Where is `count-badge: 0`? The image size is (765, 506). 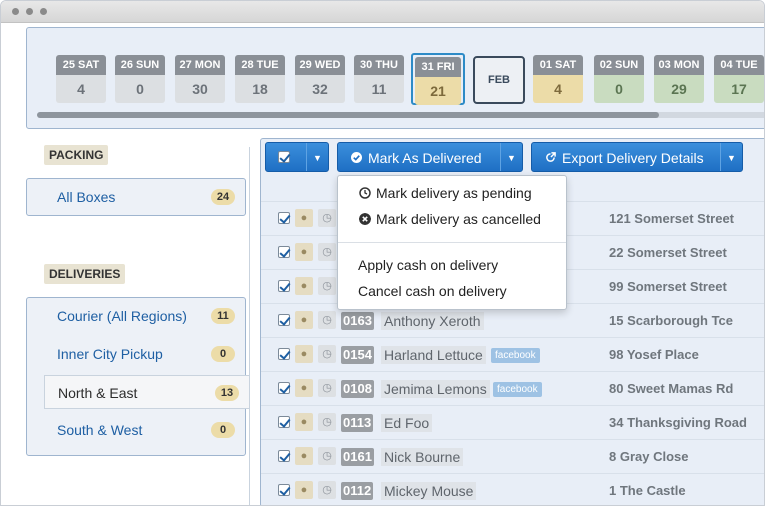
count-badge: 0 is located at coordinates (223, 430).